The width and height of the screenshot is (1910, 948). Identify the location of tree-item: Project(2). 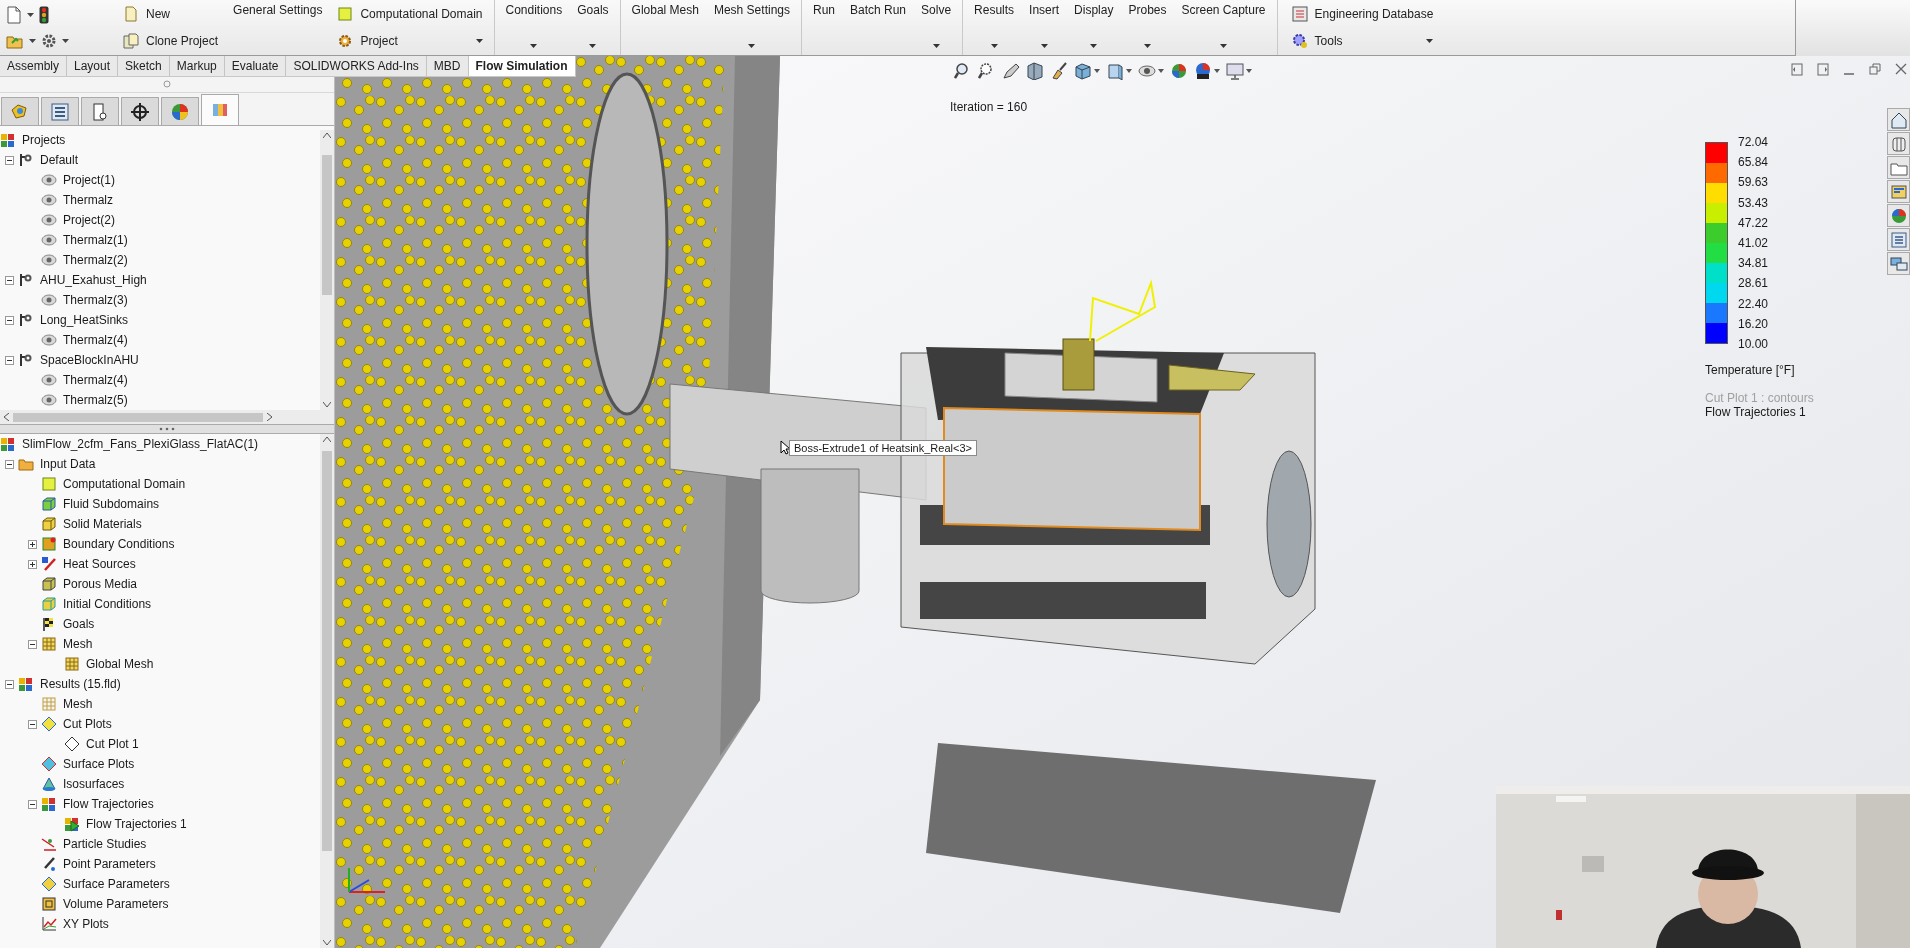
(89, 220).